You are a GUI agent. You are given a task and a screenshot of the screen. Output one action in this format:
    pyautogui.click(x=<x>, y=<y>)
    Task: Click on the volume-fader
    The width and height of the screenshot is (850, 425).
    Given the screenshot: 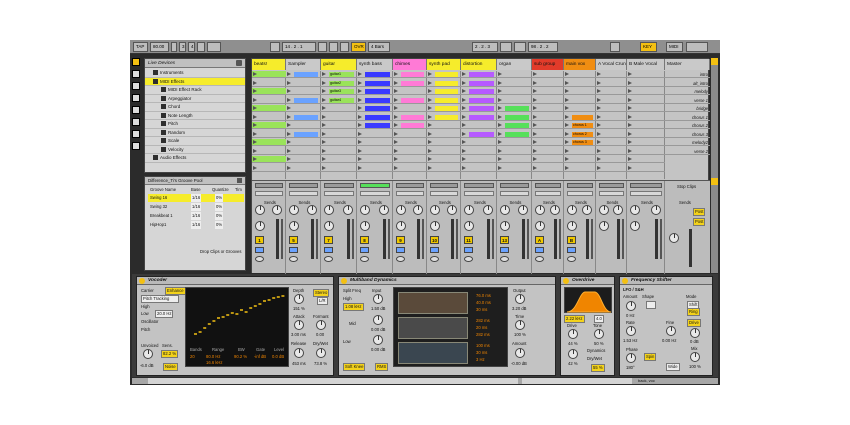 What is the action you would take?
    pyautogui.click(x=418, y=239)
    